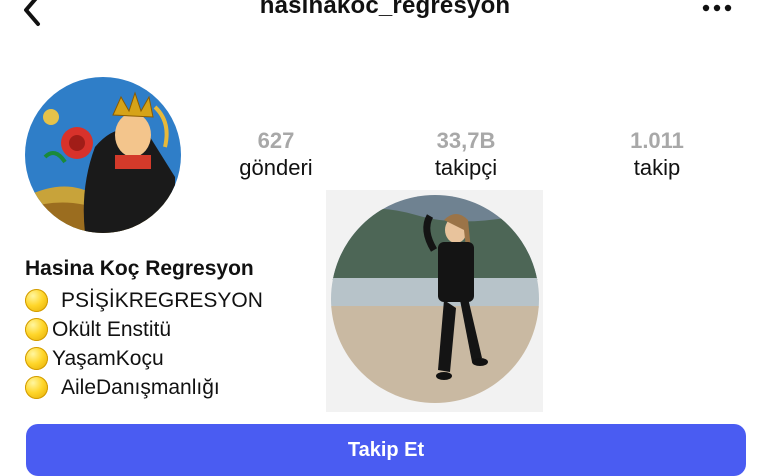 The height and width of the screenshot is (476, 770). Describe the element at coordinates (657, 140) in the screenshot. I see `following-value: 1.011` at that location.